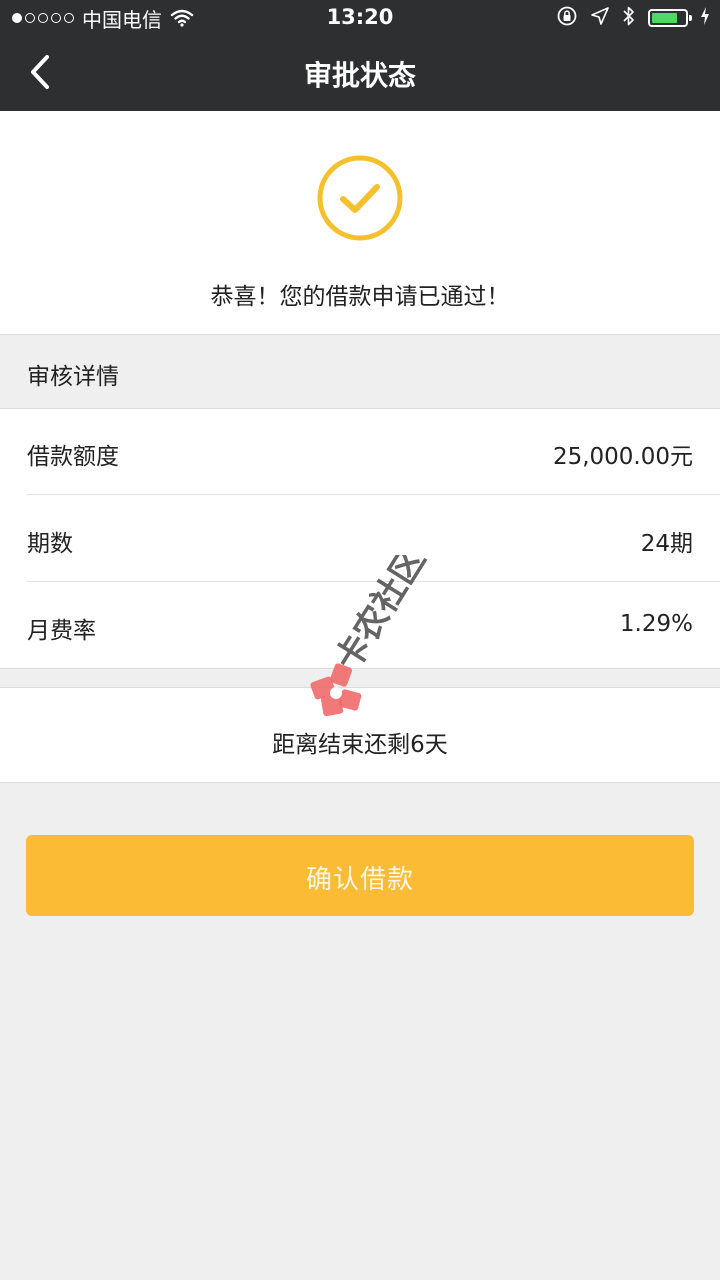  What do you see at coordinates (360, 745) in the screenshot?
I see `countdown-text: 距离结束还剩6天` at bounding box center [360, 745].